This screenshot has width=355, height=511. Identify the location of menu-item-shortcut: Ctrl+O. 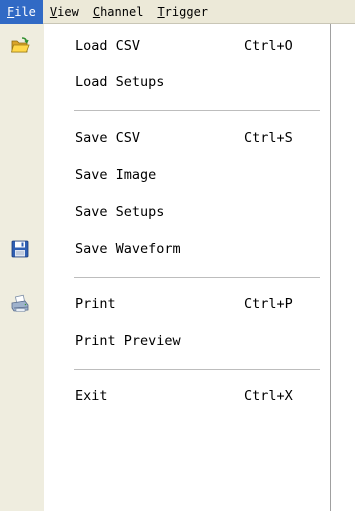
(268, 46).